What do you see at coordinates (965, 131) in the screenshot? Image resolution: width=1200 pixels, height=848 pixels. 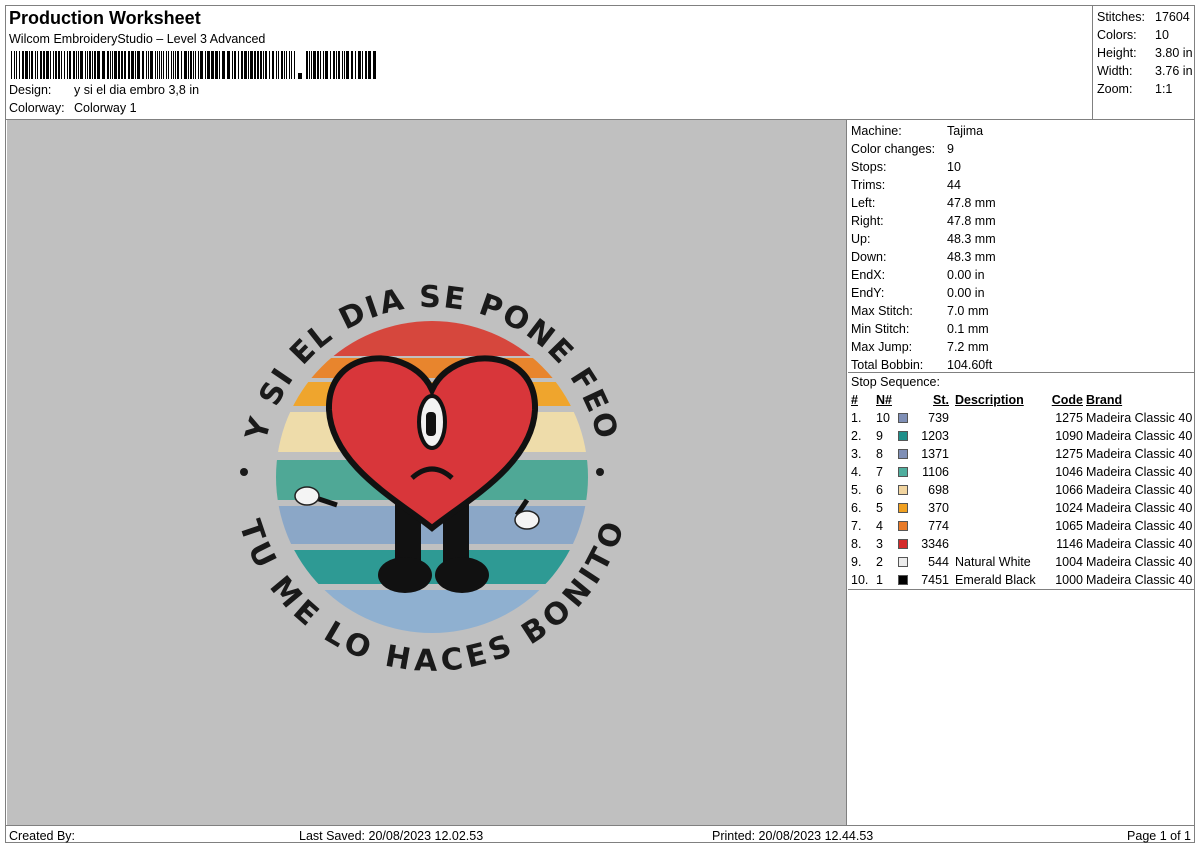 I see `machine-info-value: Tajima` at bounding box center [965, 131].